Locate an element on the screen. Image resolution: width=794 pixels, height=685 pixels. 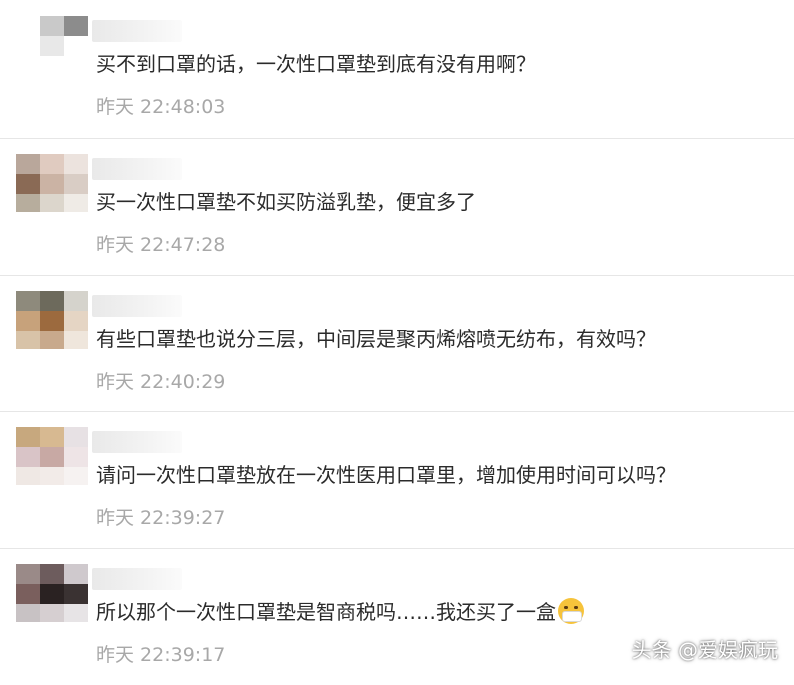
comment-time: 昨天 22:47:28 is located at coordinates (161, 245).